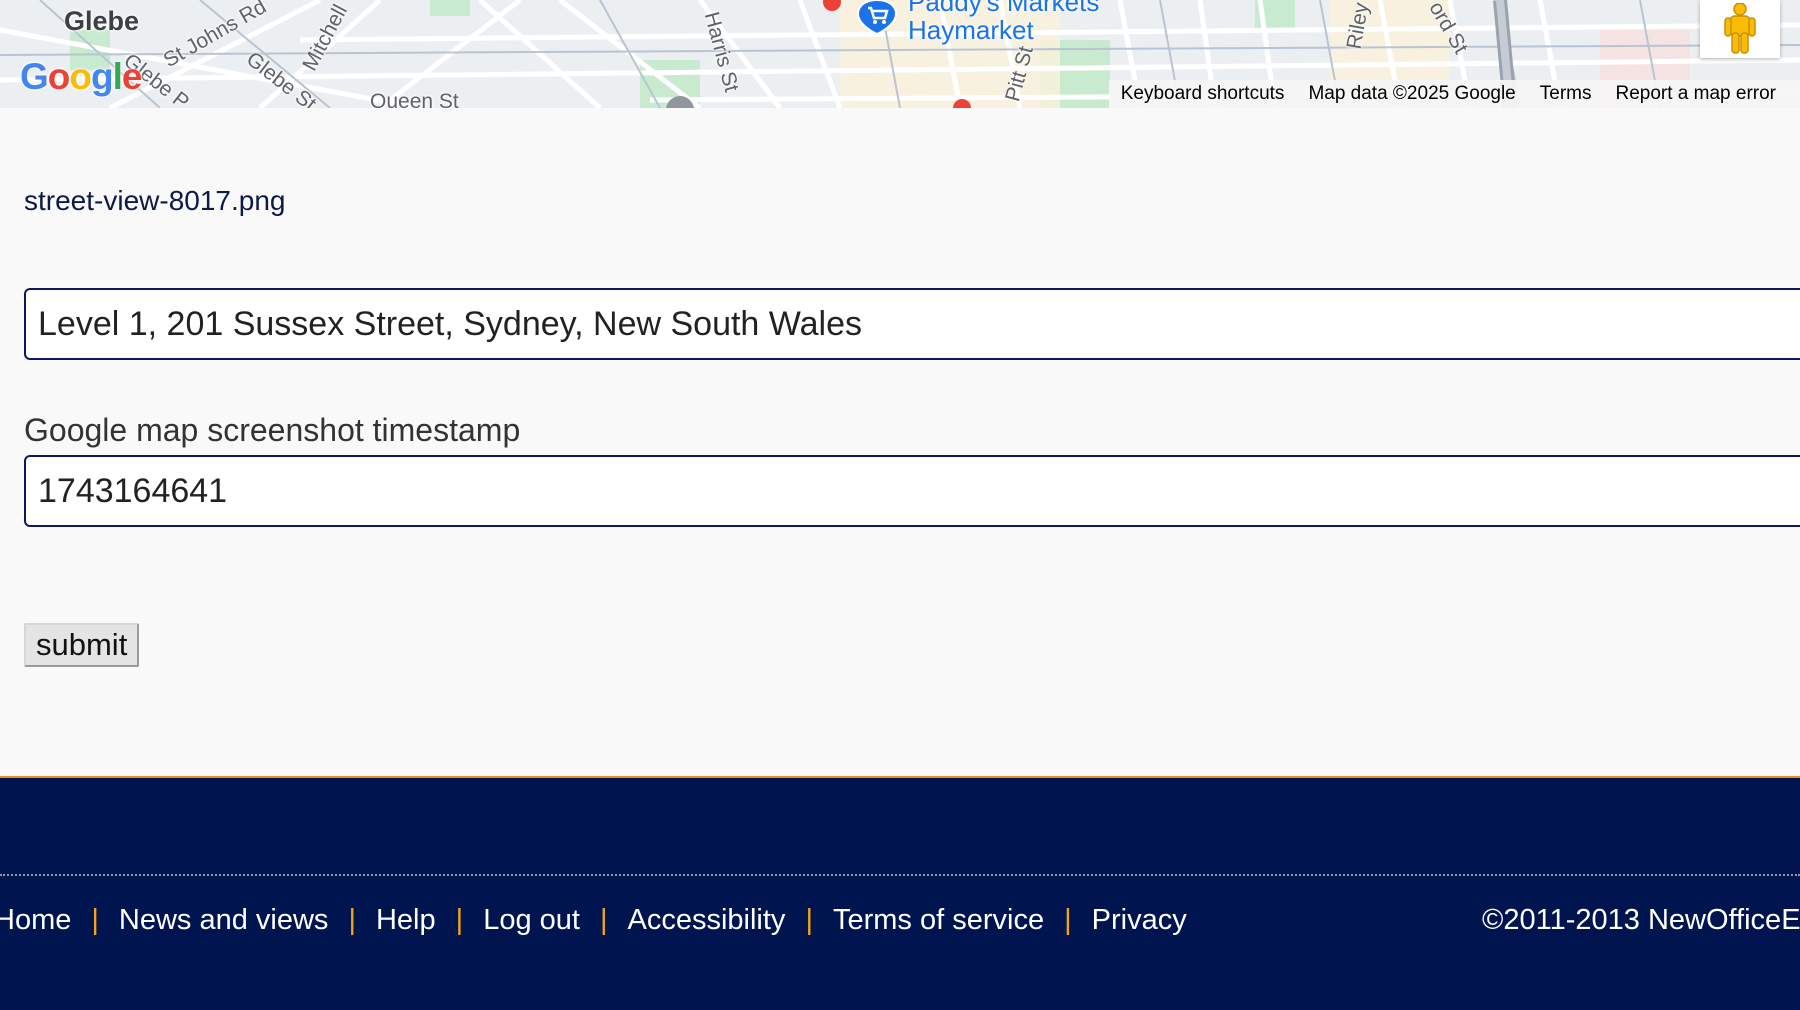 Image resolution: width=1800 pixels, height=1010 pixels. Describe the element at coordinates (912, 324) in the screenshot. I see `address-input` at that location.